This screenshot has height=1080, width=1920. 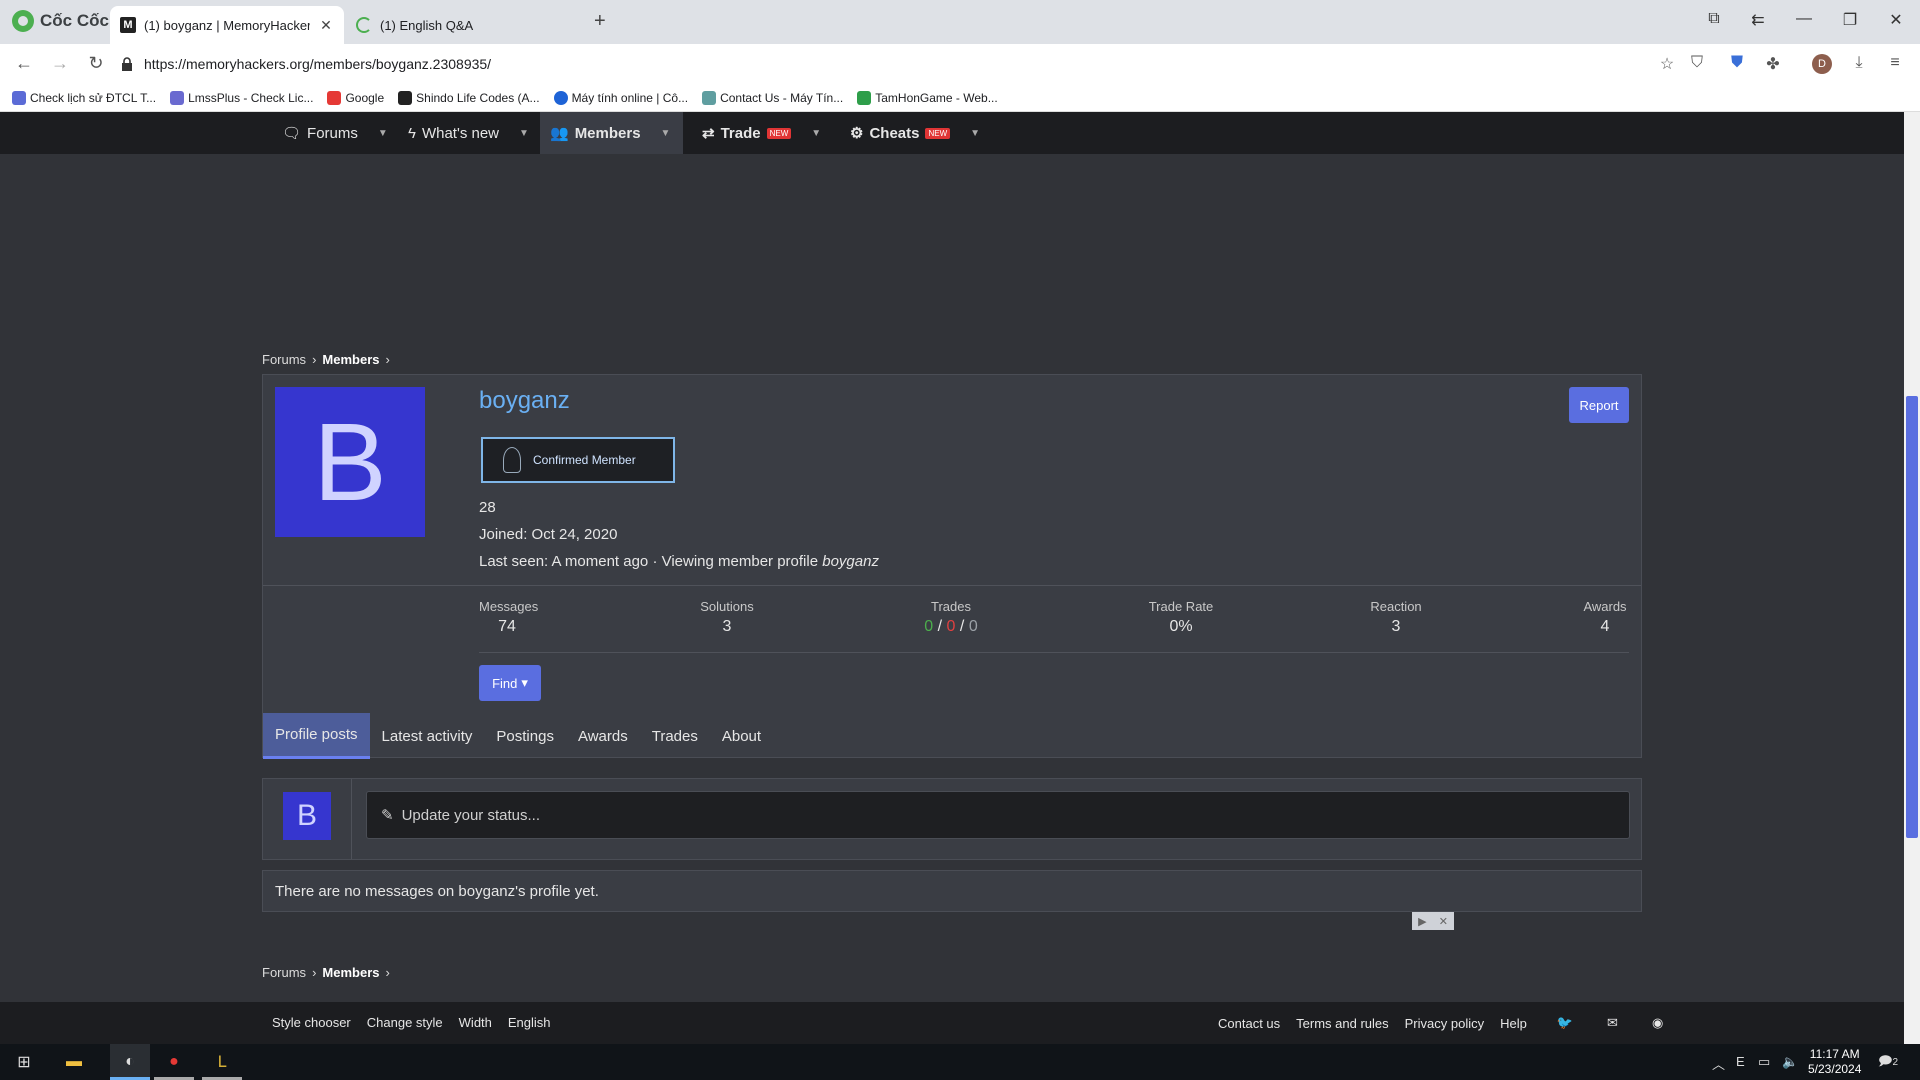 I want to click on nav-label: Members, so click(x=607, y=133).